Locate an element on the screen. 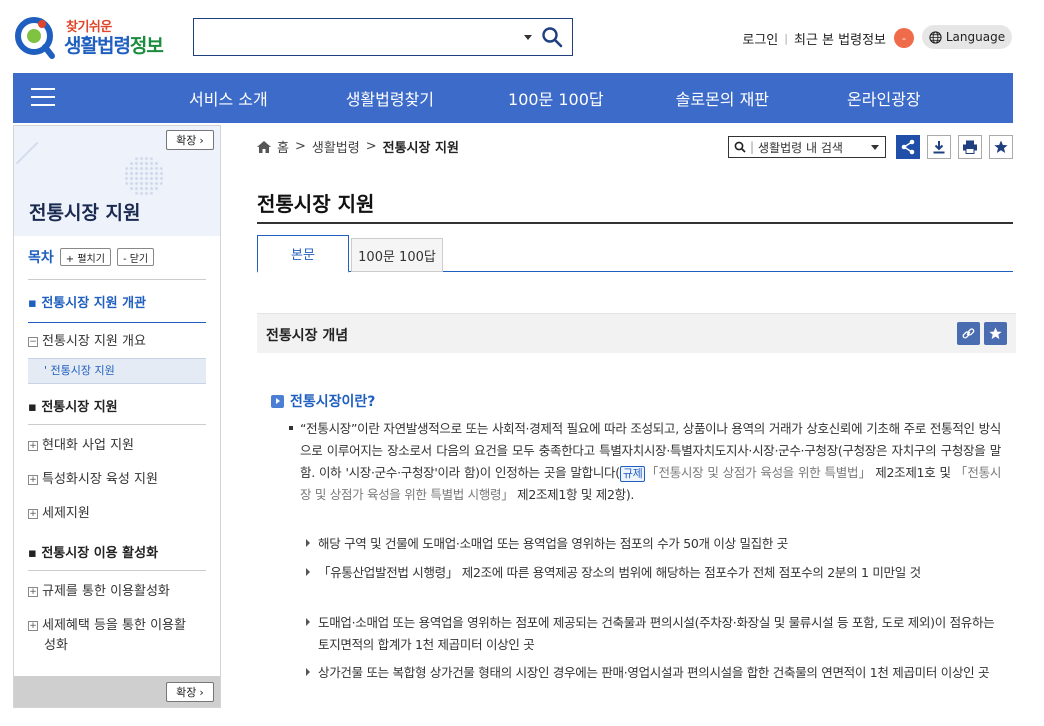 This screenshot has height=726, width=1044. recent-count-badge: - is located at coordinates (904, 38).